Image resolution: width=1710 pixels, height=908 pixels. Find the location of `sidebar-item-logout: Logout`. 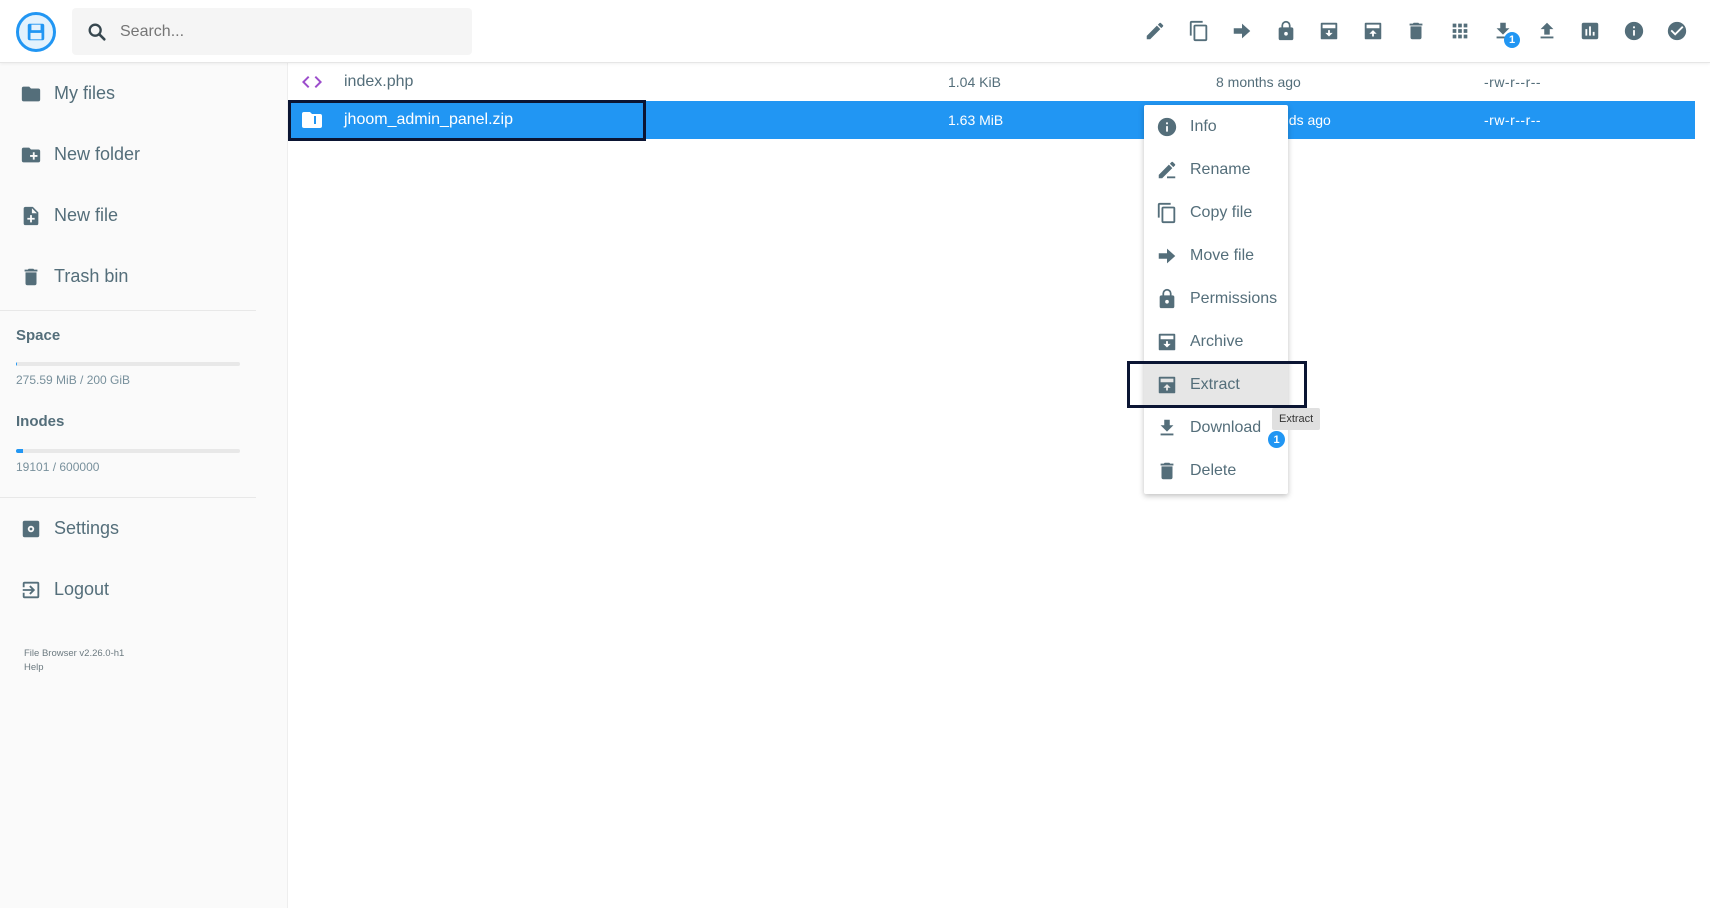

sidebar-item-logout: Logout is located at coordinates (128, 589).